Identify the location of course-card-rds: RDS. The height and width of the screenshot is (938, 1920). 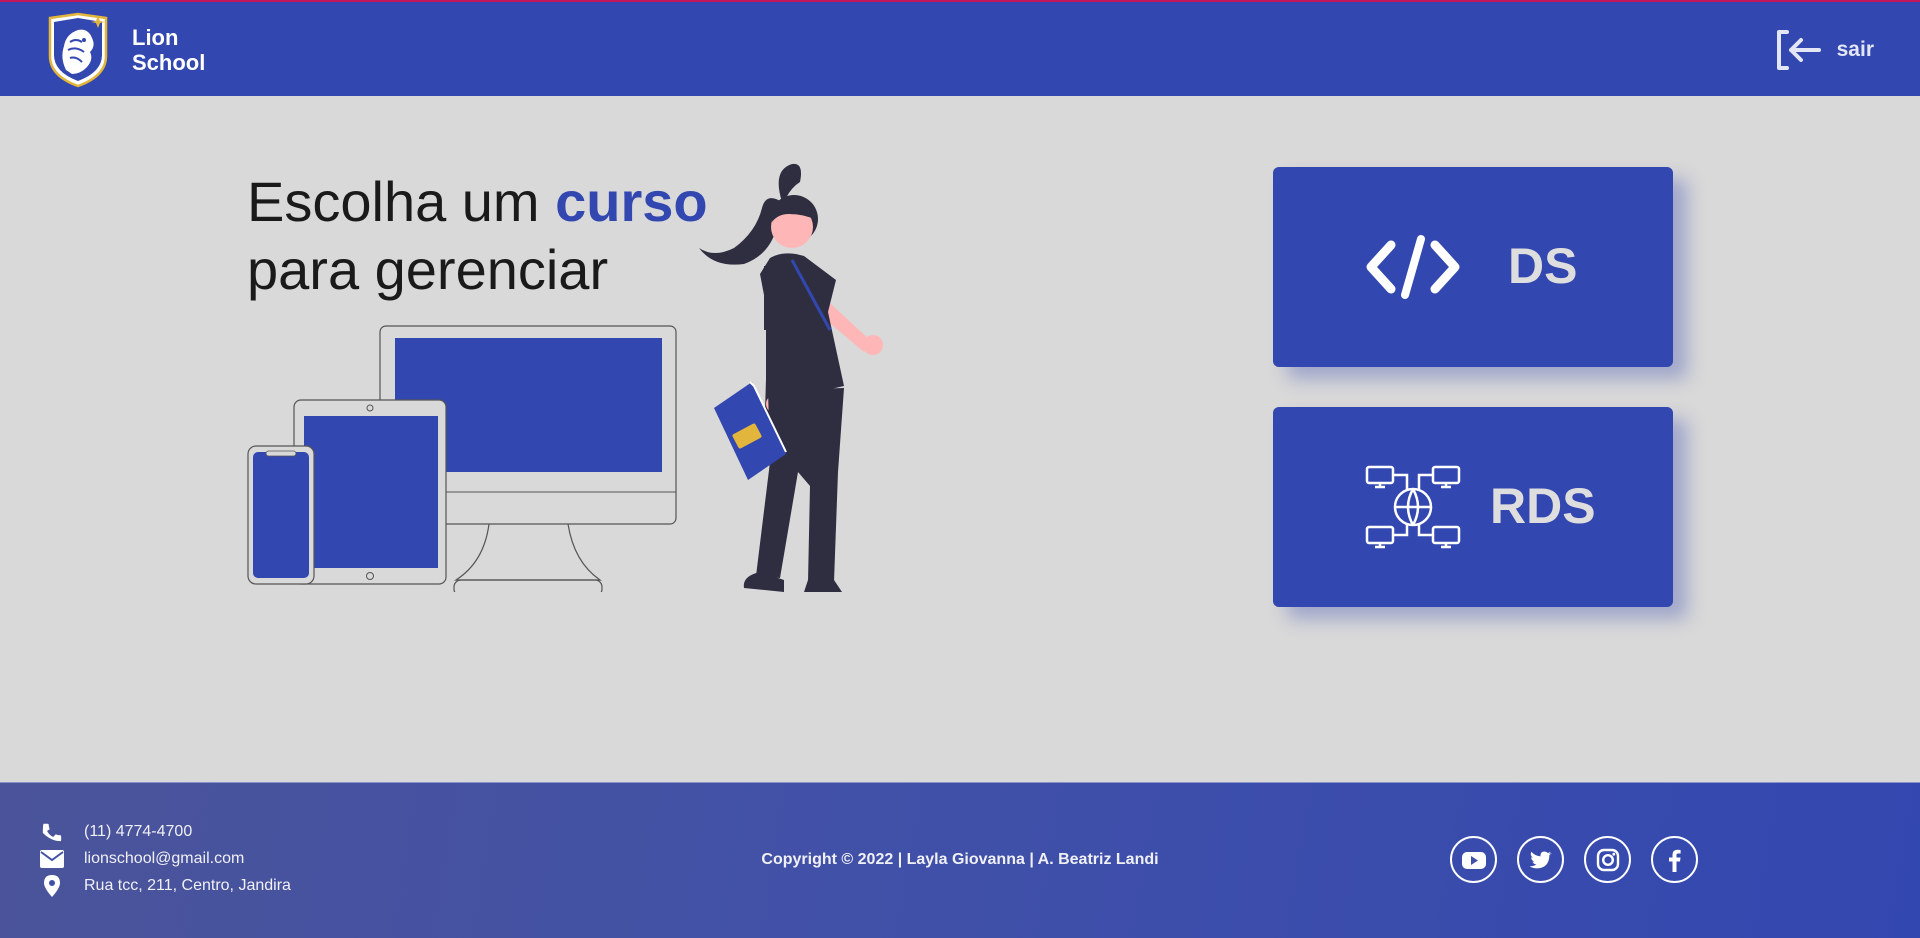
(1473, 507).